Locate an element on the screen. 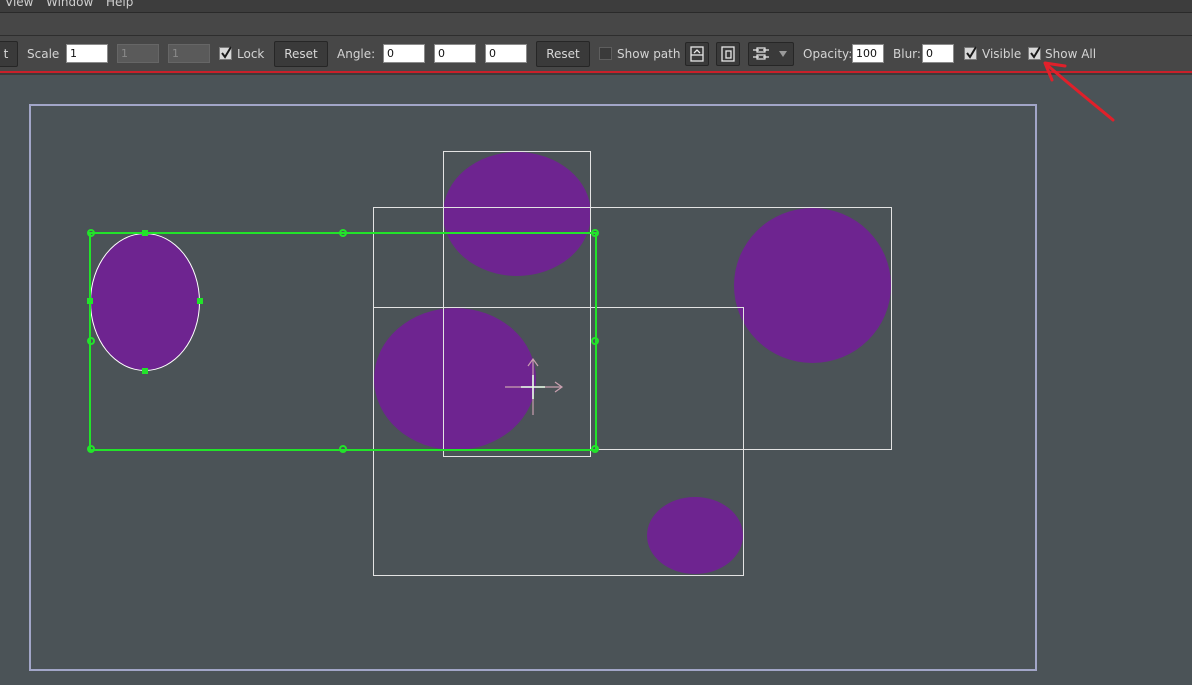  page-layer-icon is located at coordinates (728, 54).